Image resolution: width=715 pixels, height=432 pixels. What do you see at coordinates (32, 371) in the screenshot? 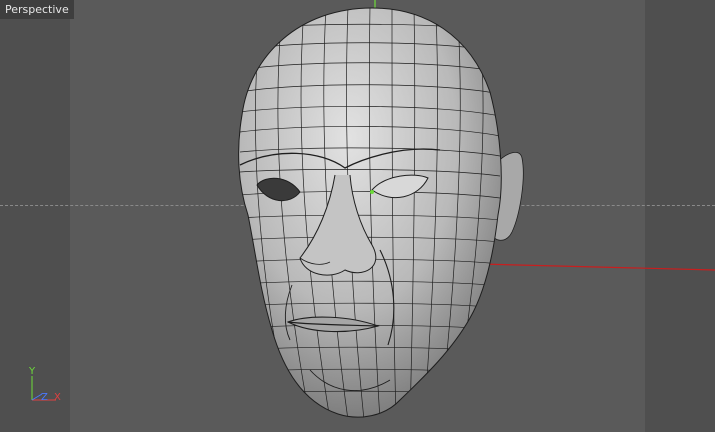
I see `axis-y-label: Y` at bounding box center [32, 371].